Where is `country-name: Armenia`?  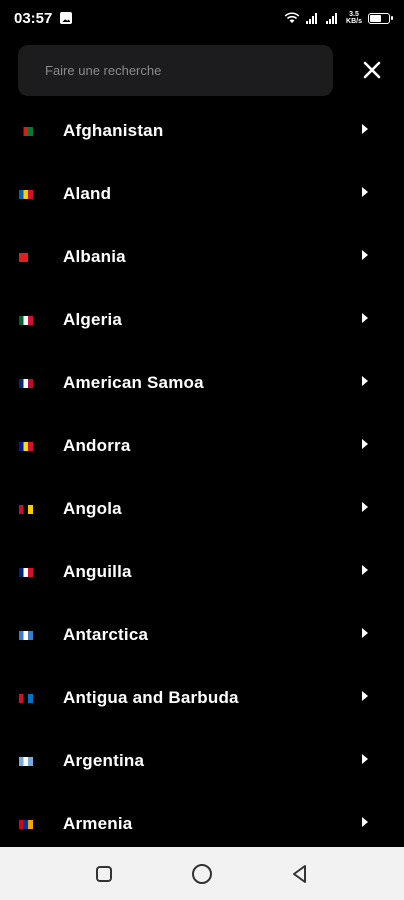
country-name: Armenia is located at coordinates (98, 823).